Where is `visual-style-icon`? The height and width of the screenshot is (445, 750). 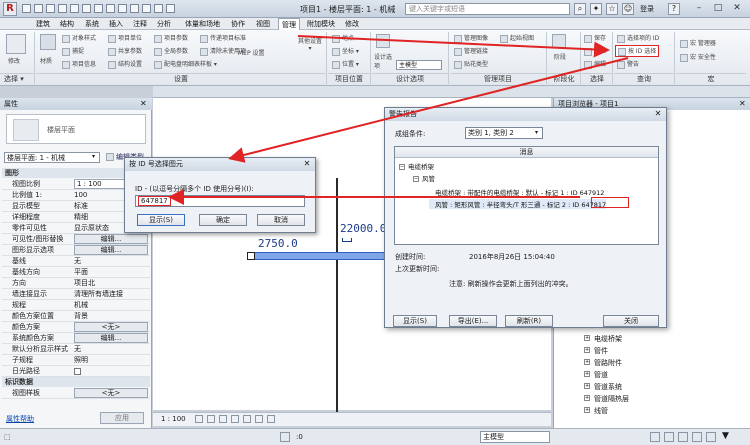 visual-style-icon is located at coordinates (211, 419).